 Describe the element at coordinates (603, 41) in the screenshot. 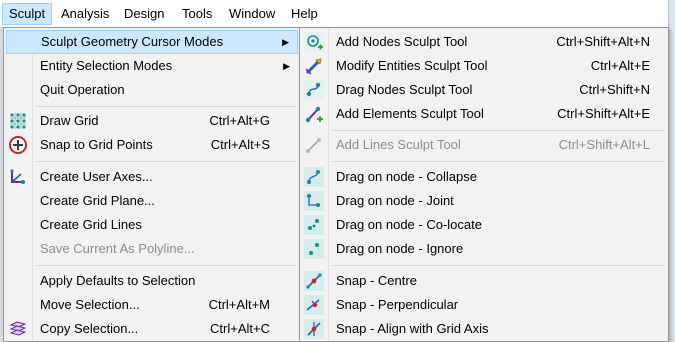

I see `menu-item-shortcut: Ctrl+Shift+Alt+N` at that location.